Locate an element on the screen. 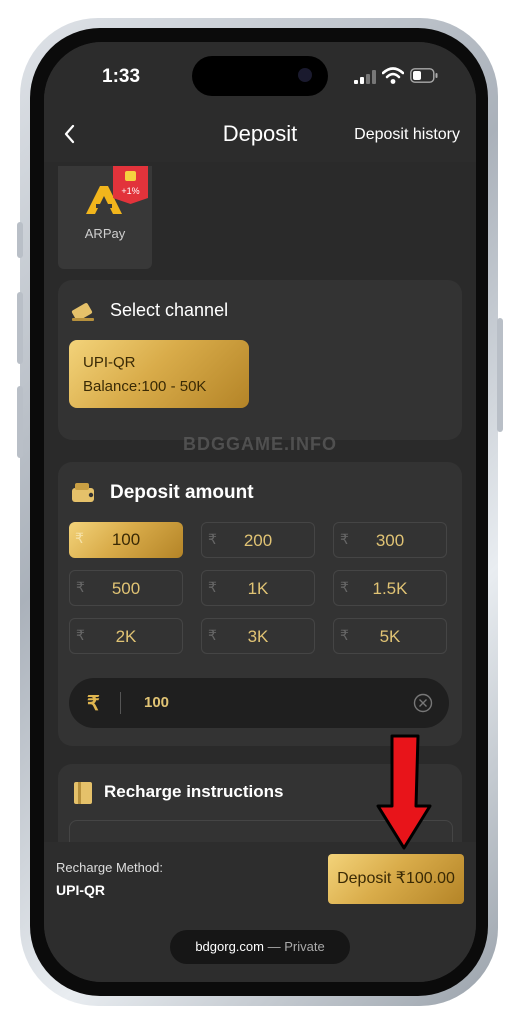 The width and height of the screenshot is (520, 1024). amount-option: ₹300 is located at coordinates (390, 540).